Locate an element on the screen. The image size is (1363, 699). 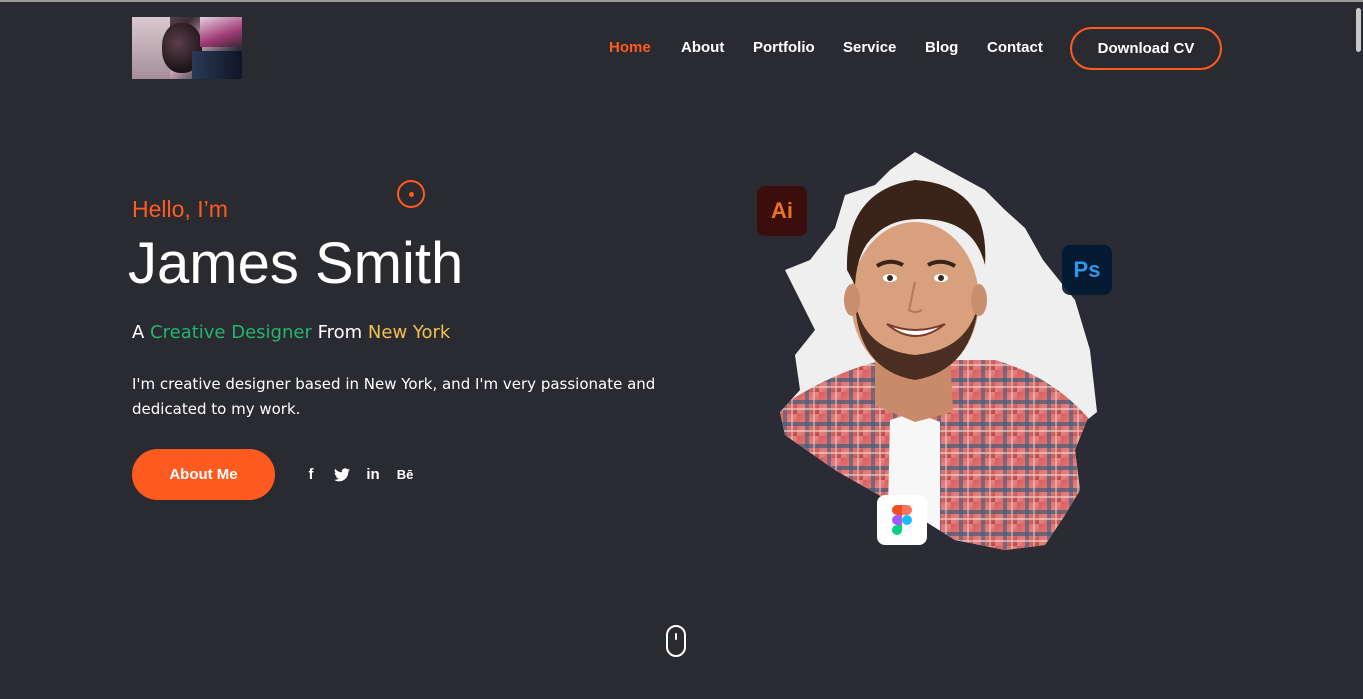
scrollbar-thumb is located at coordinates (1358, 30).